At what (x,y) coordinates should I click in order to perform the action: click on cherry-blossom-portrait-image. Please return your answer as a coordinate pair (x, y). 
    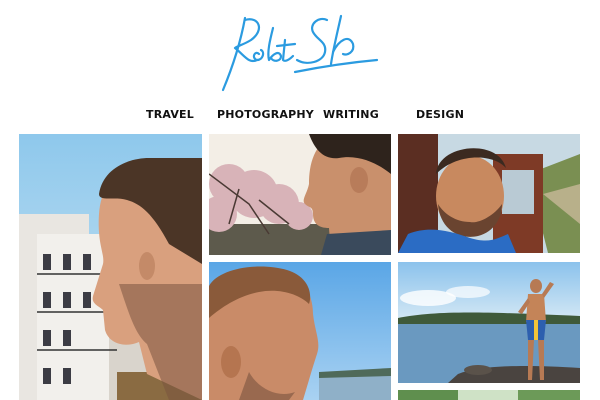
    Looking at the image, I should click on (300, 194).